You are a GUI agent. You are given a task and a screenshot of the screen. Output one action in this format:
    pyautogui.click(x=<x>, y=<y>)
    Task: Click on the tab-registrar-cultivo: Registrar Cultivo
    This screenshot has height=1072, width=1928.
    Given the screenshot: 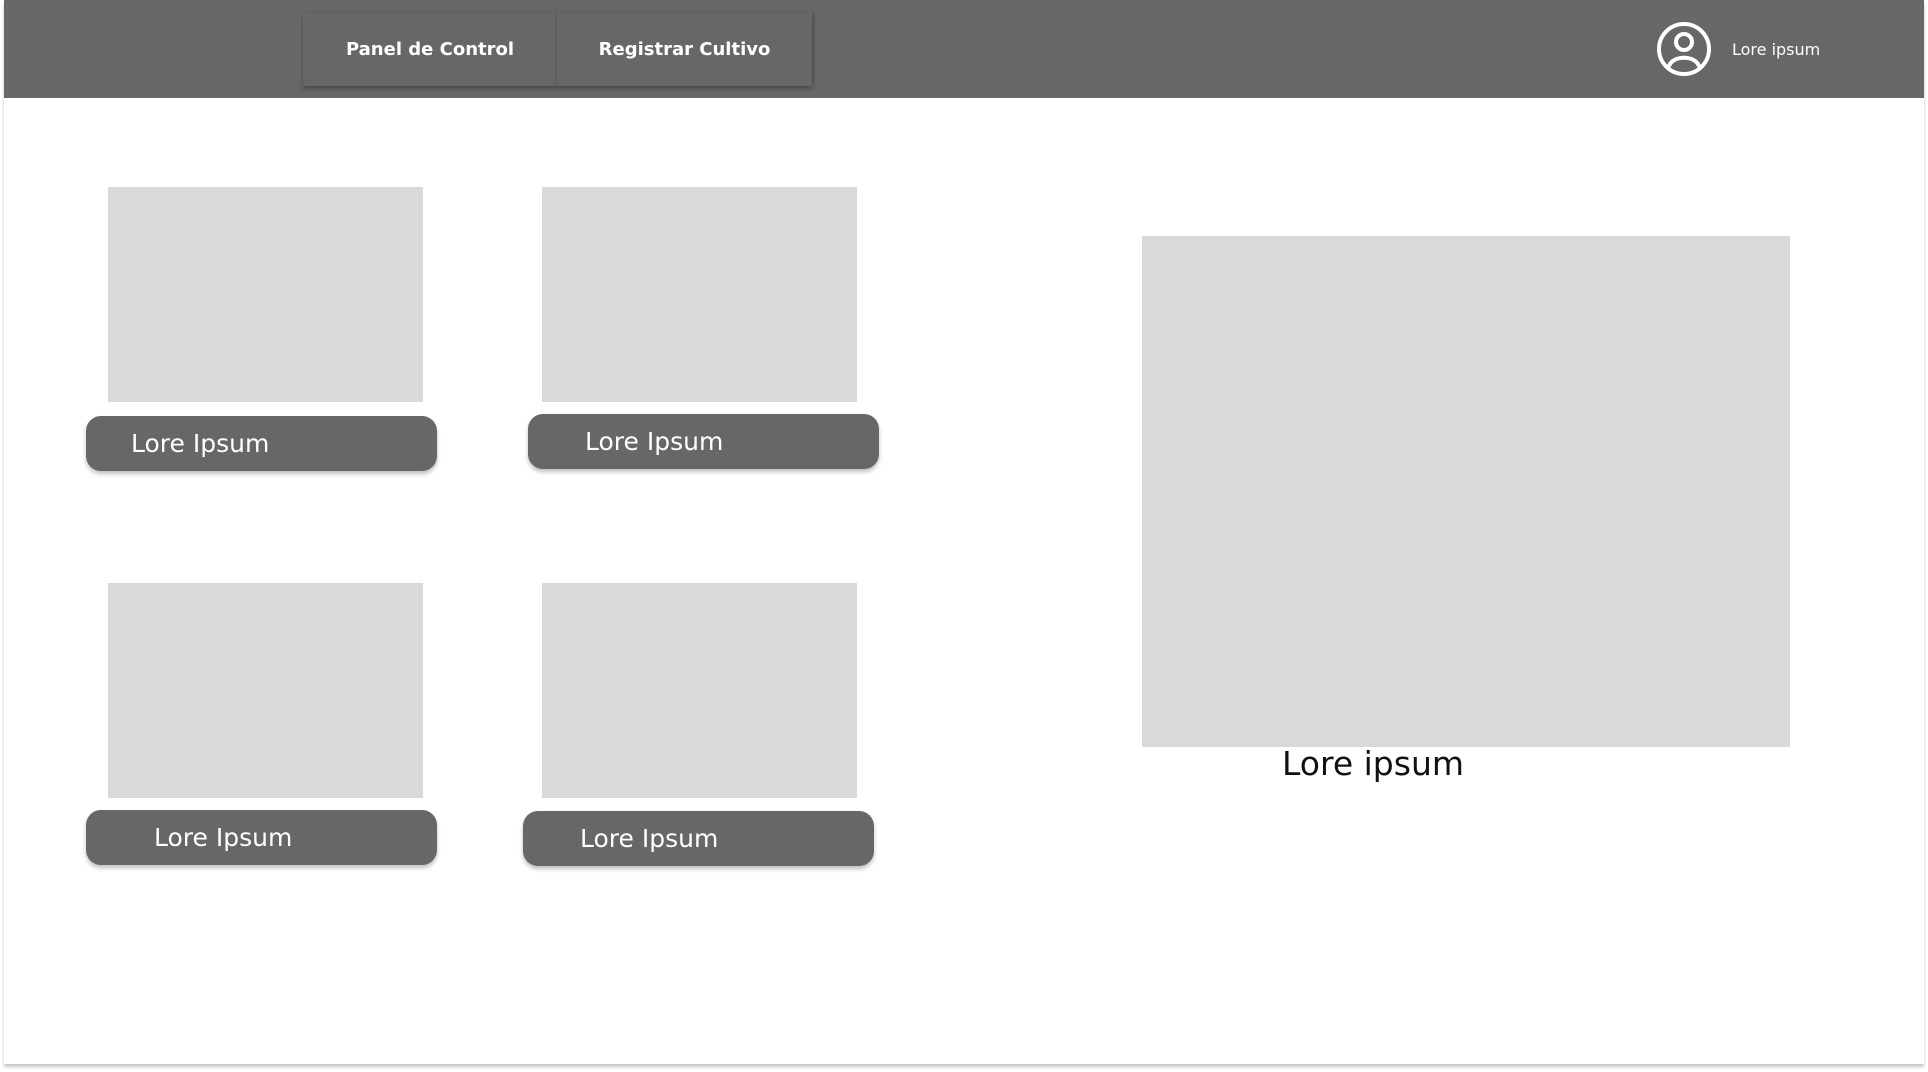 What is the action you would take?
    pyautogui.click(x=684, y=49)
    